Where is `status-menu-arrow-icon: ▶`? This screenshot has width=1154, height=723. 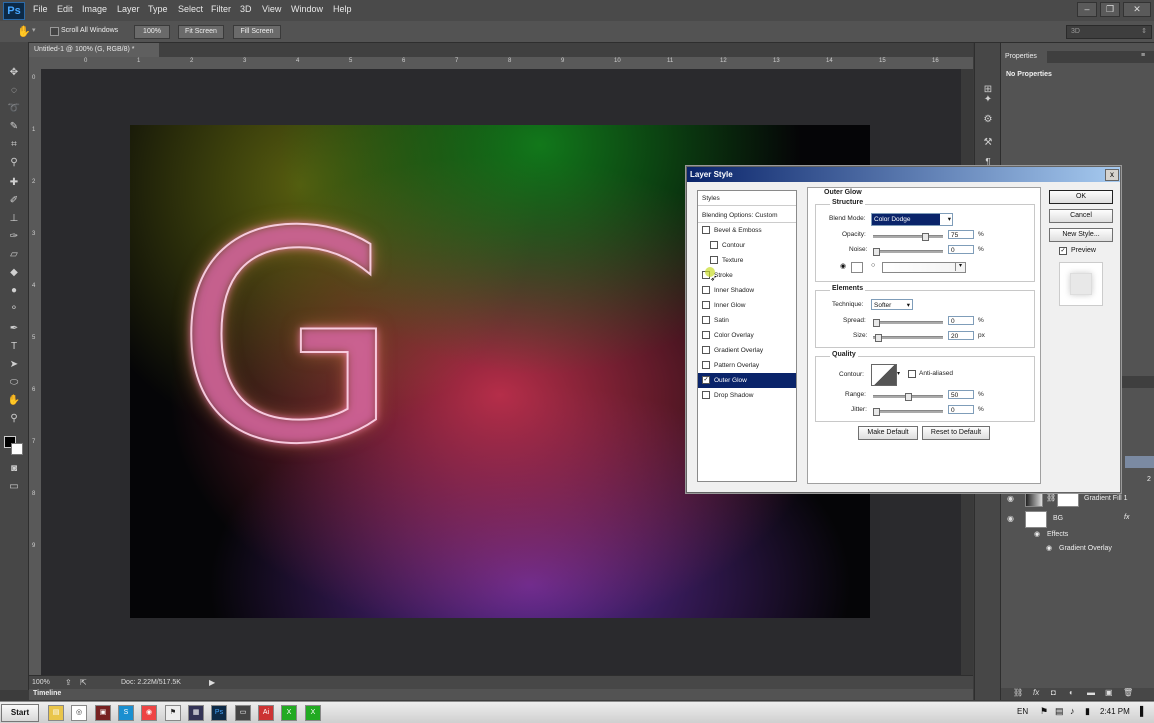 status-menu-arrow-icon: ▶ is located at coordinates (212, 682).